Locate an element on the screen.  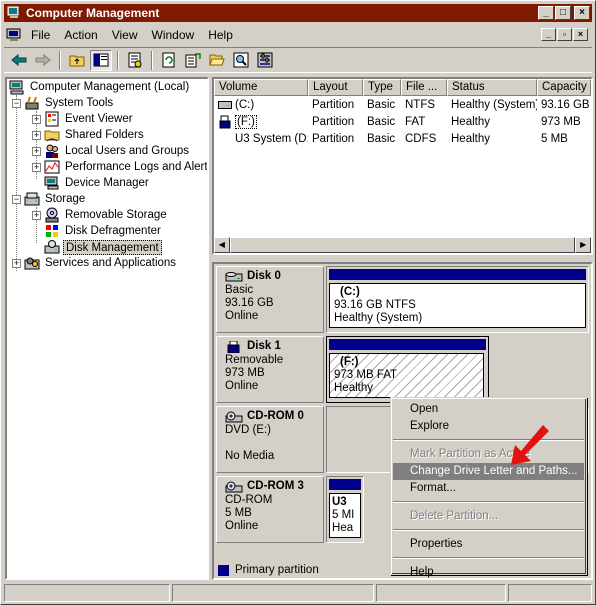
app-icon is located at coordinates (13, 12).